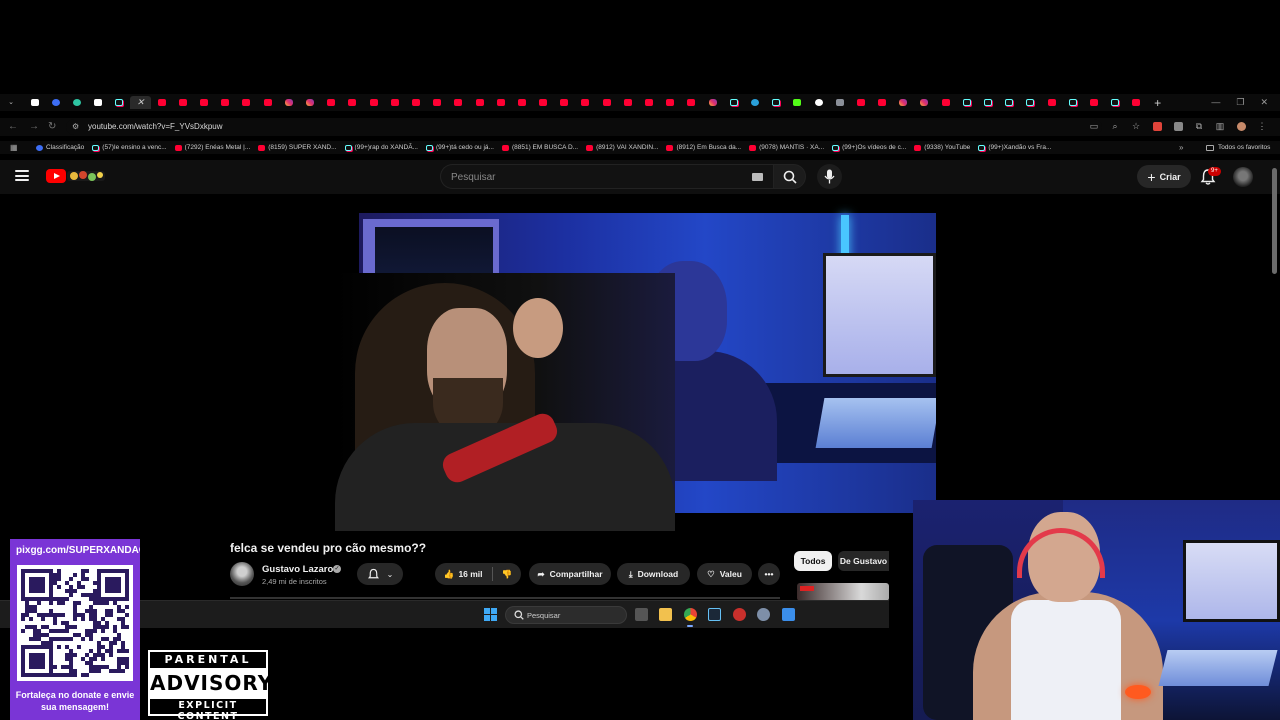  Describe the element at coordinates (653, 574) in the screenshot. I see `download-button: ⤓ Download` at that location.